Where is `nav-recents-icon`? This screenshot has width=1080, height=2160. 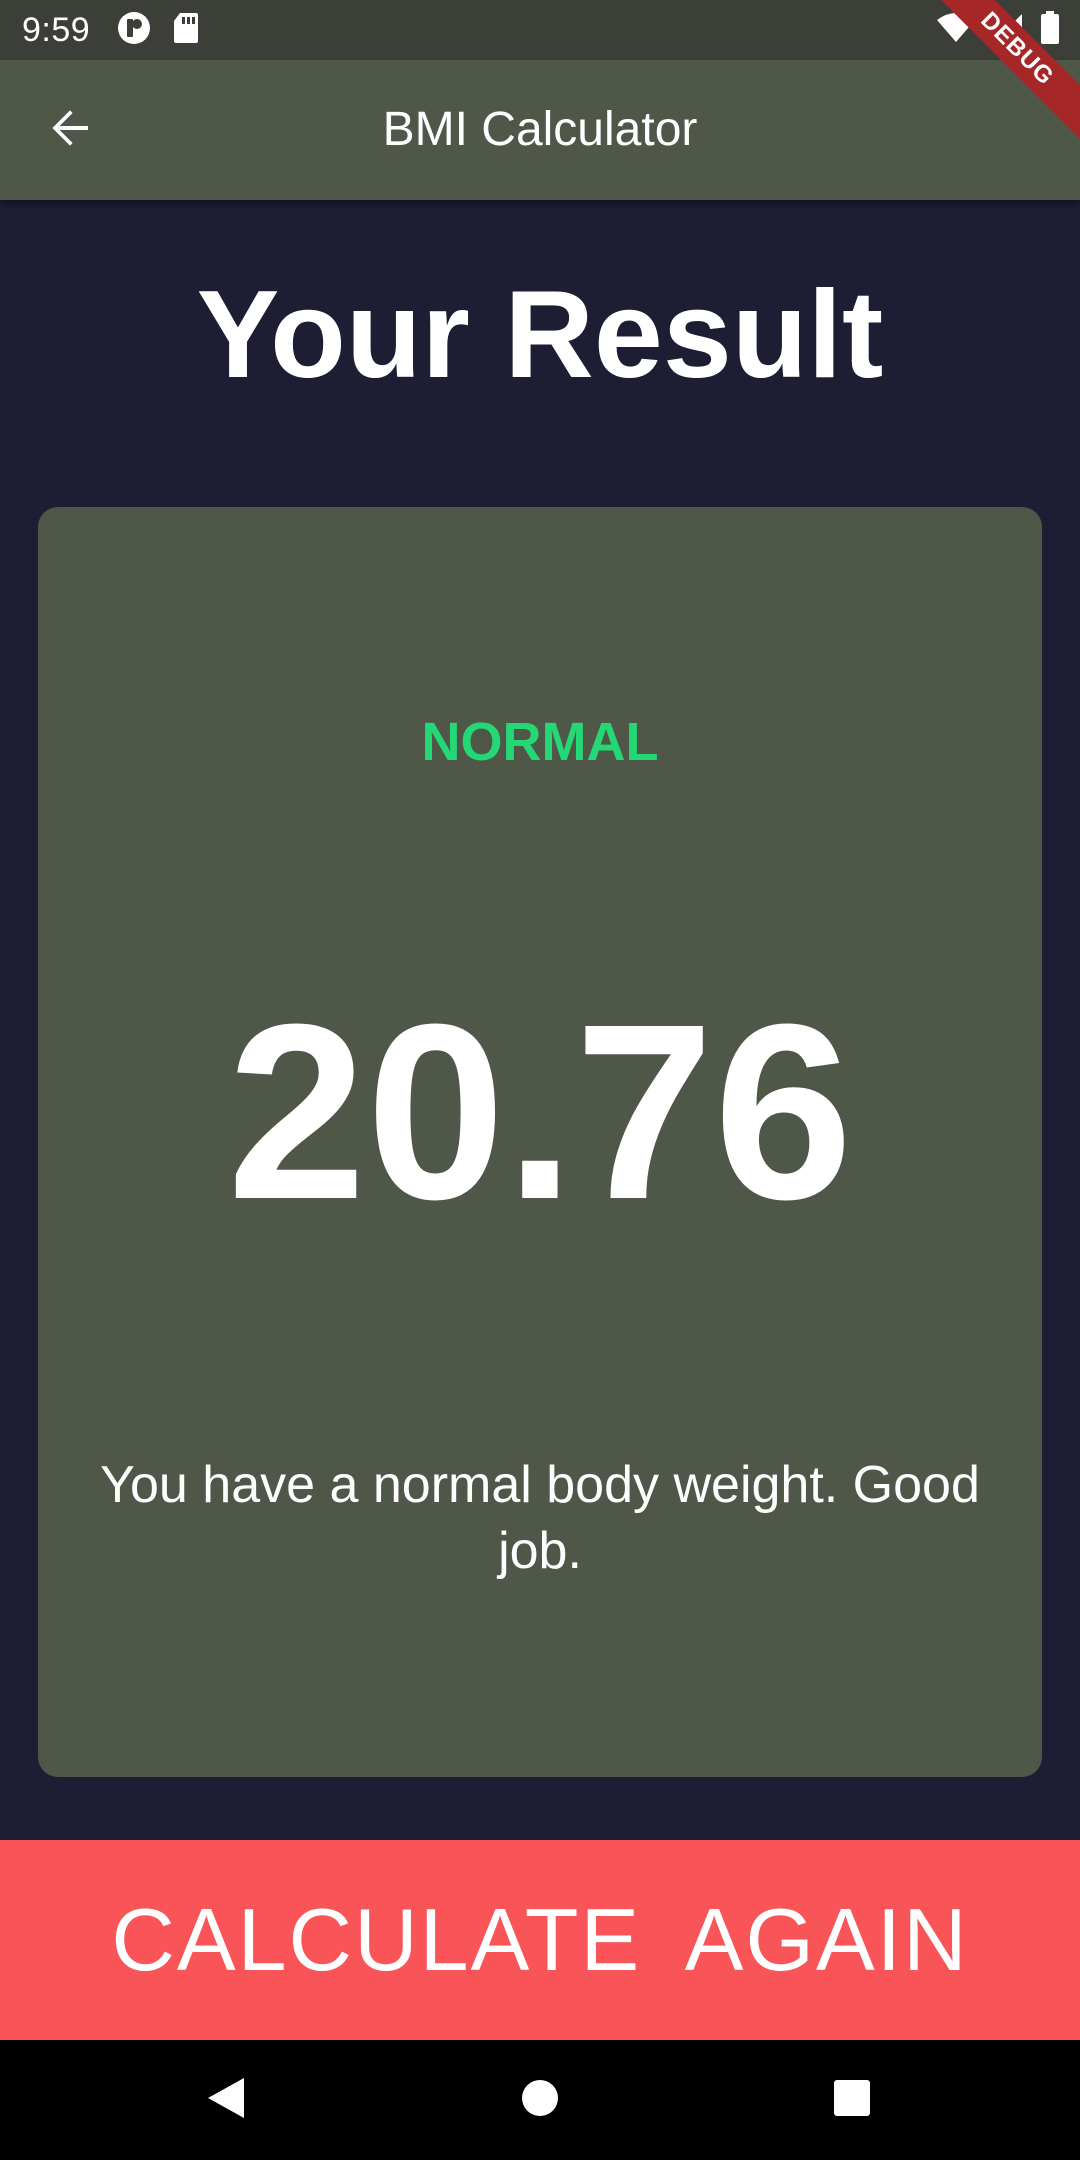 nav-recents-icon is located at coordinates (852, 2100).